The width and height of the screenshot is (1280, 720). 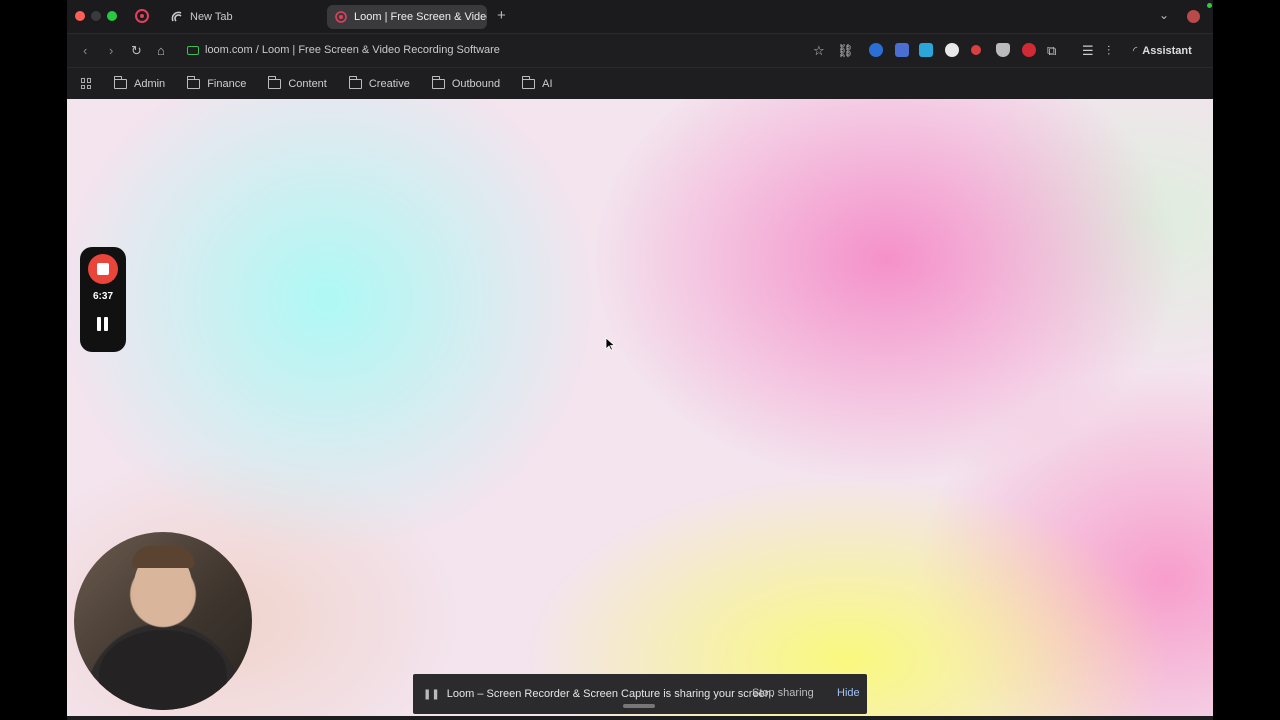 What do you see at coordinates (103, 324) in the screenshot?
I see `pause-recording-button` at bounding box center [103, 324].